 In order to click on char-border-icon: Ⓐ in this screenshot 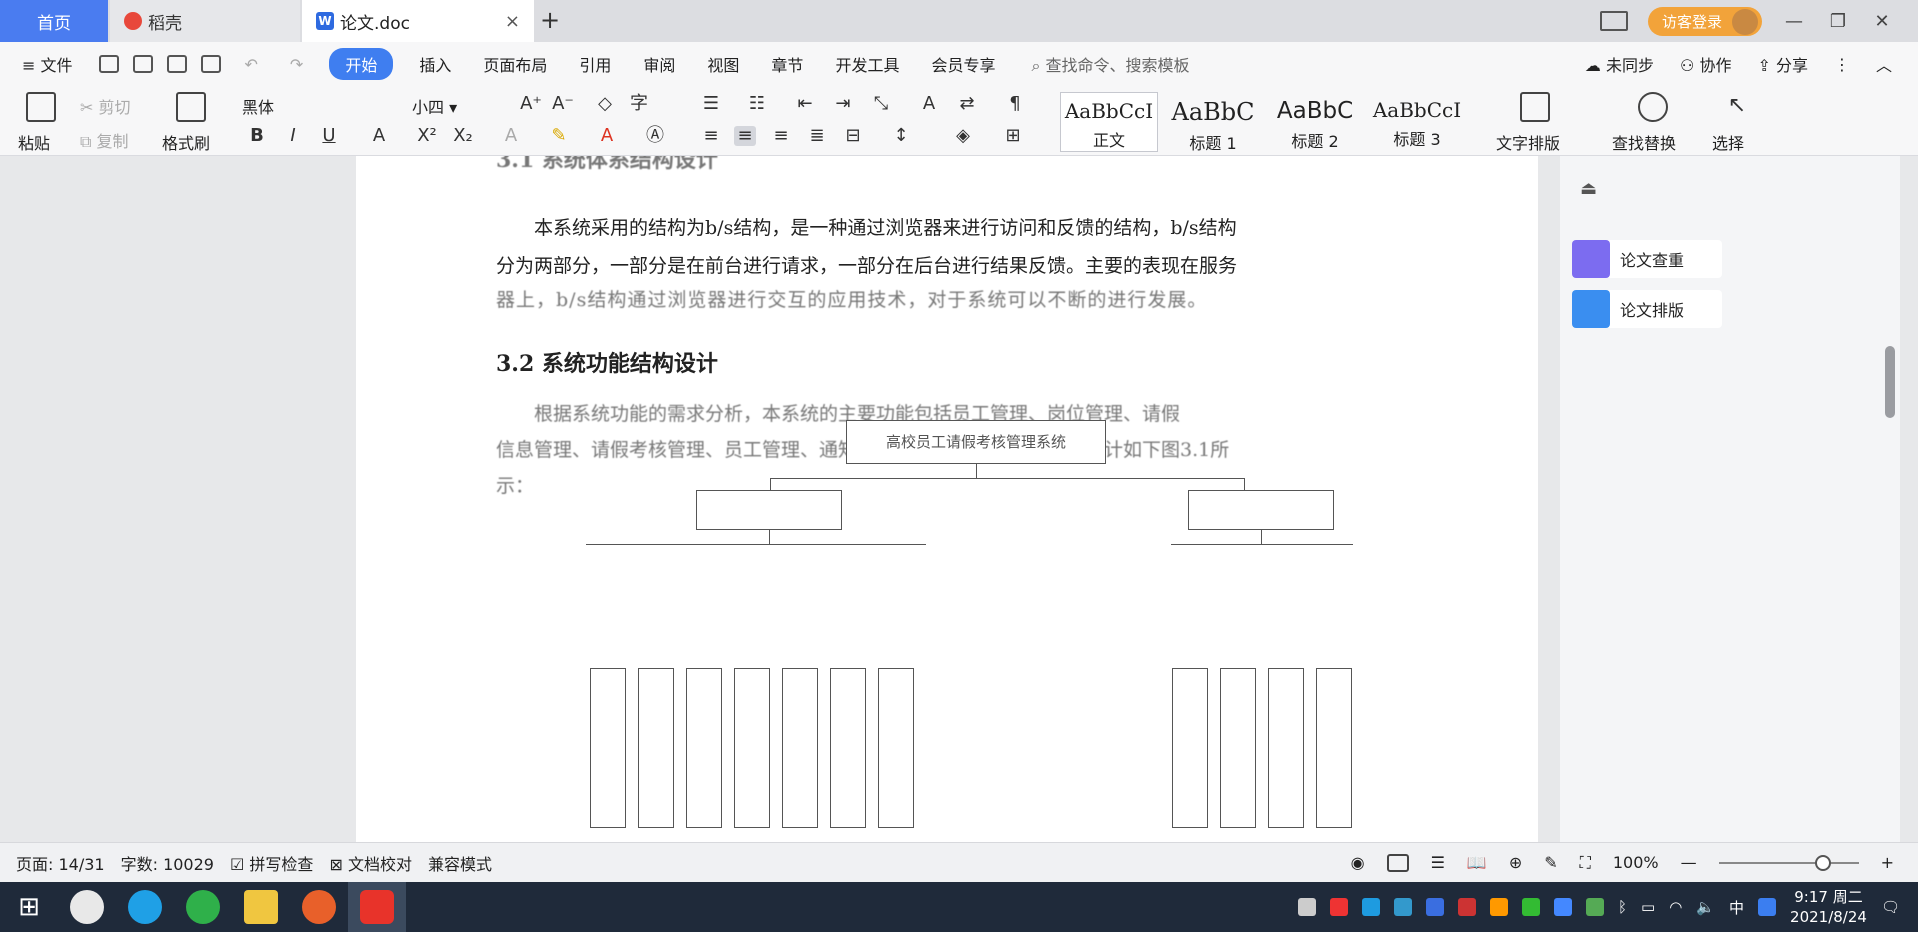, I will do `click(655, 136)`.